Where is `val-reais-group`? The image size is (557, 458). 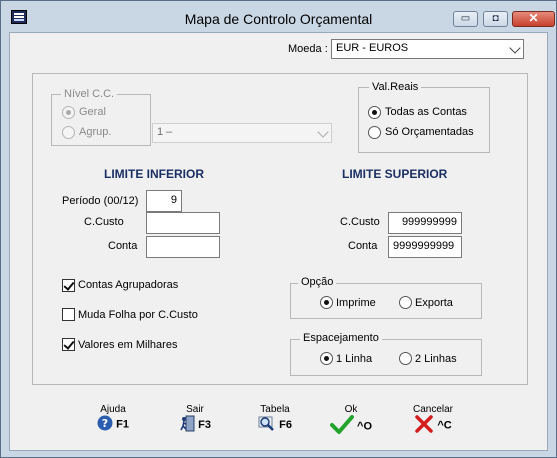 val-reais-group is located at coordinates (424, 120).